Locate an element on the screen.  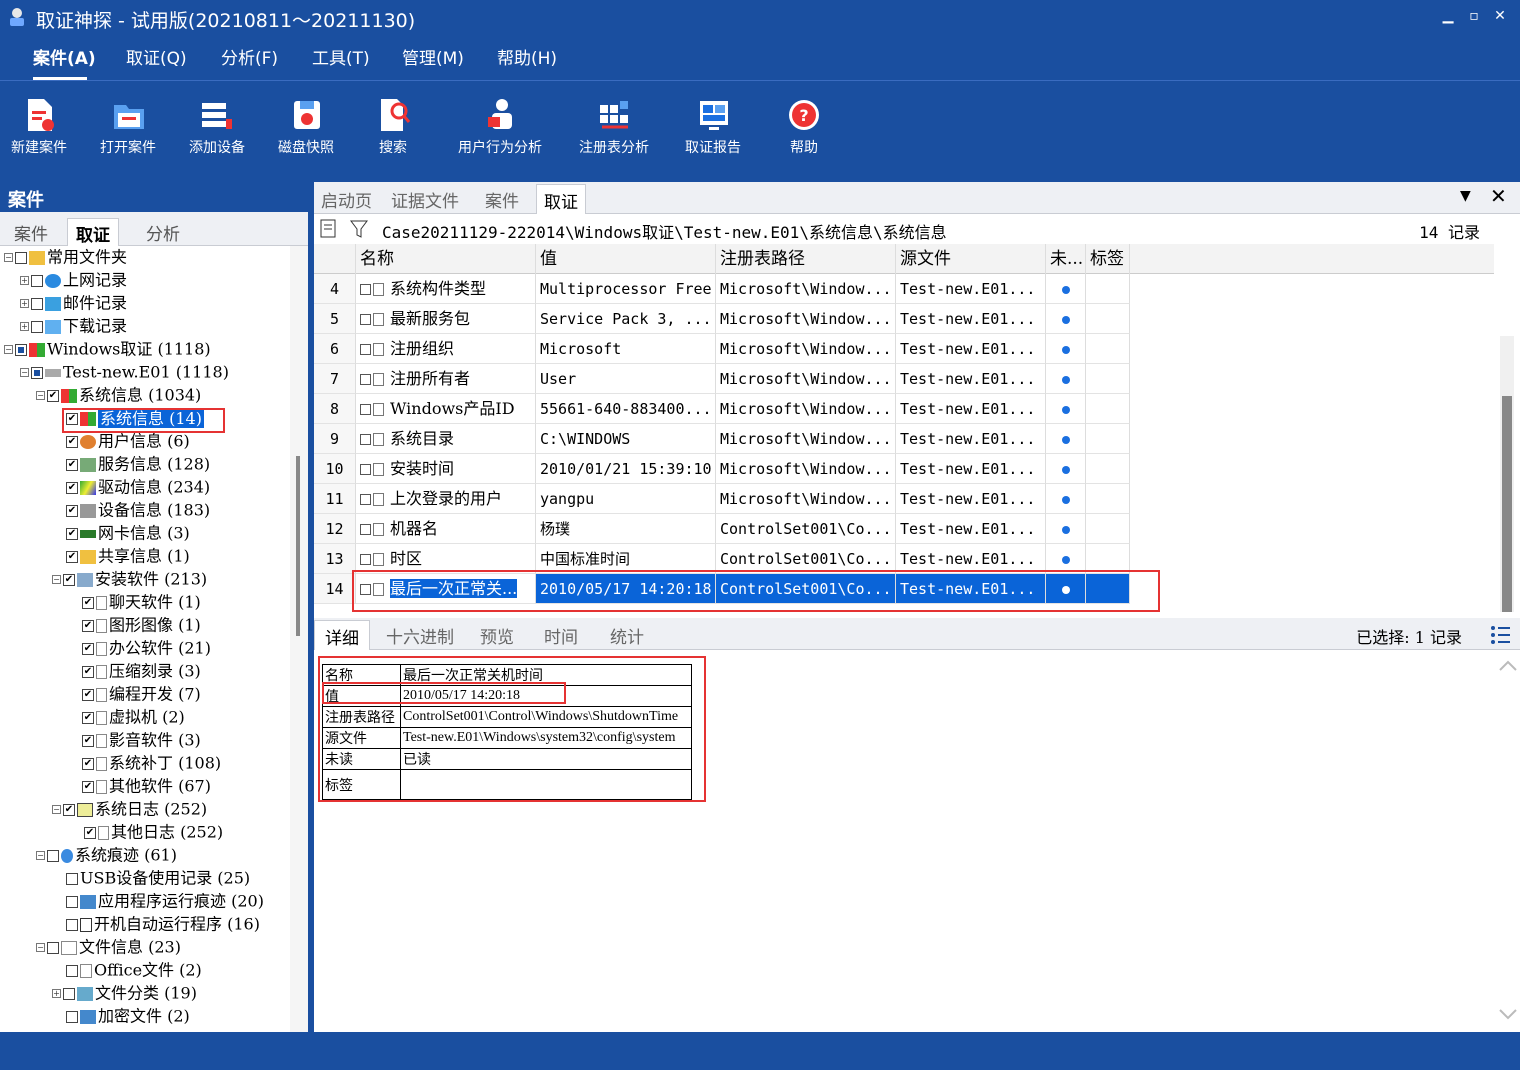
help-button: ? 帮助 is located at coordinates (804, 127).